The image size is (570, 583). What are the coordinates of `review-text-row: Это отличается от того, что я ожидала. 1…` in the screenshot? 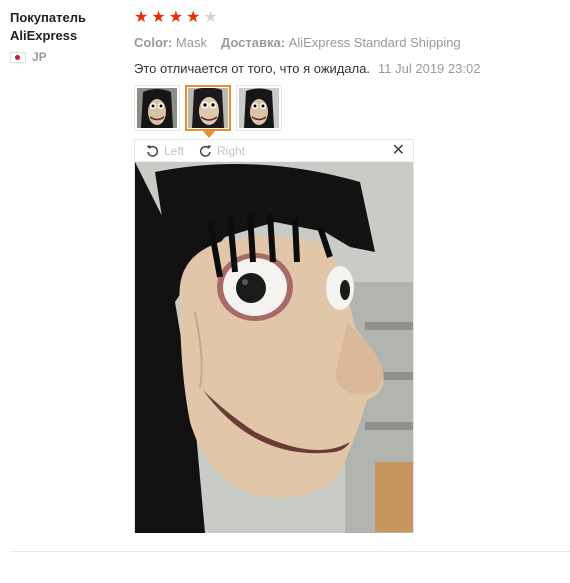 It's located at (349, 68).